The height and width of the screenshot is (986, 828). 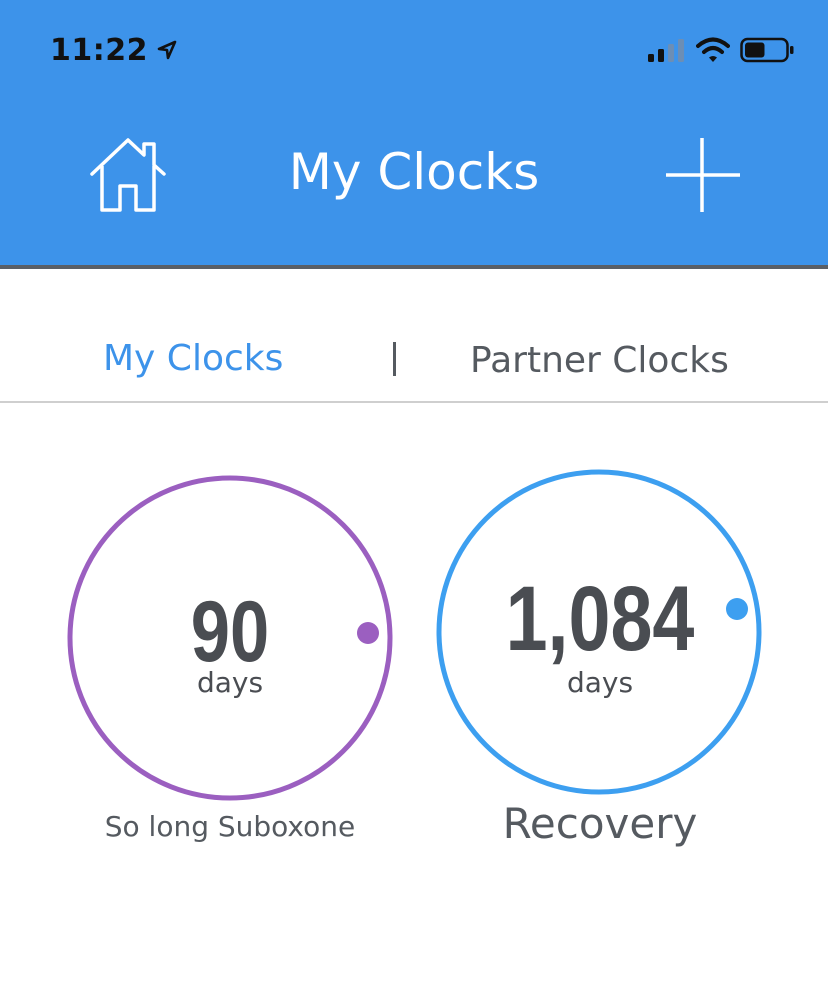 I want to click on home-button, so click(x=128, y=174).